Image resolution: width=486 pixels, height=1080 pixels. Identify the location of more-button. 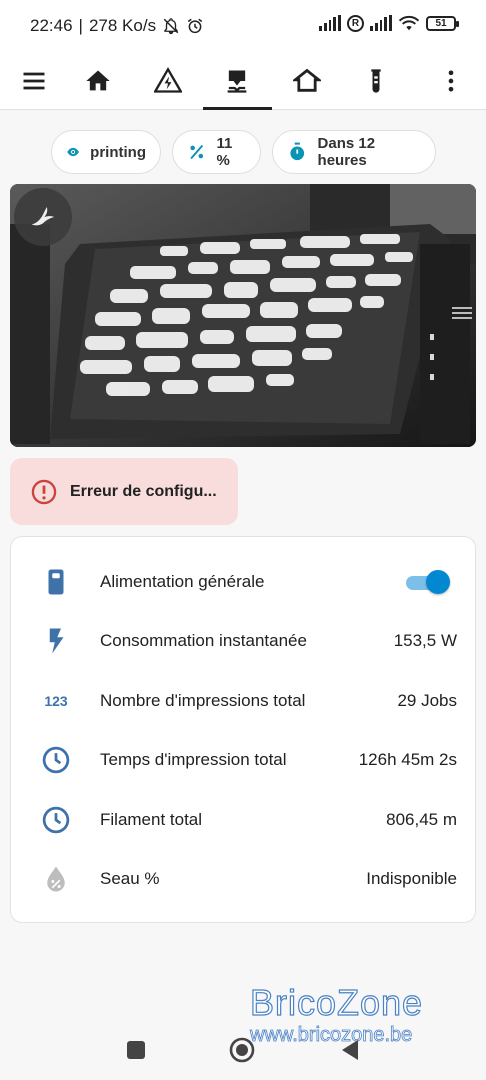
(451, 81).